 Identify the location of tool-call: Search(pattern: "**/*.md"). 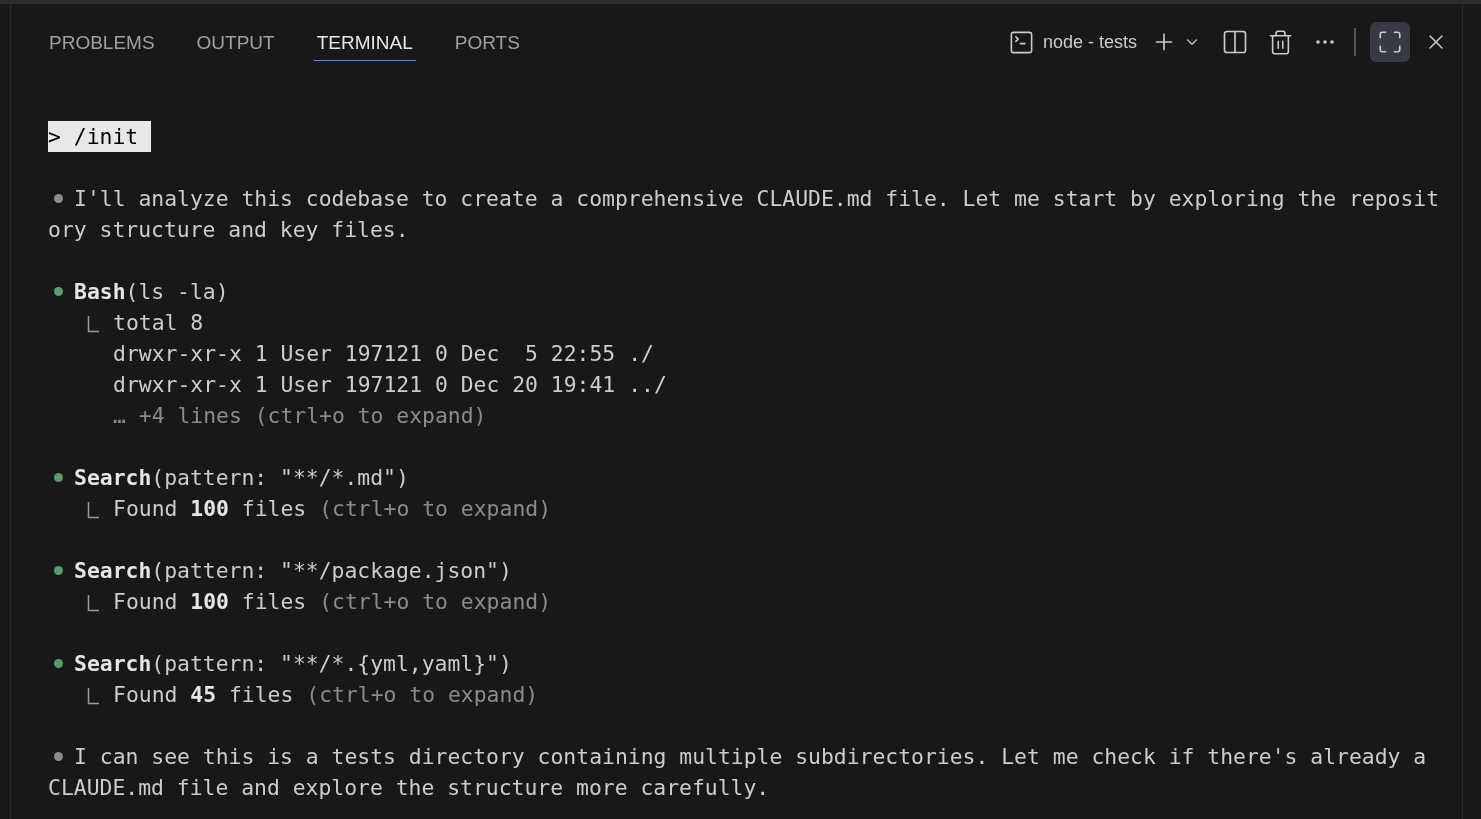
(241, 478).